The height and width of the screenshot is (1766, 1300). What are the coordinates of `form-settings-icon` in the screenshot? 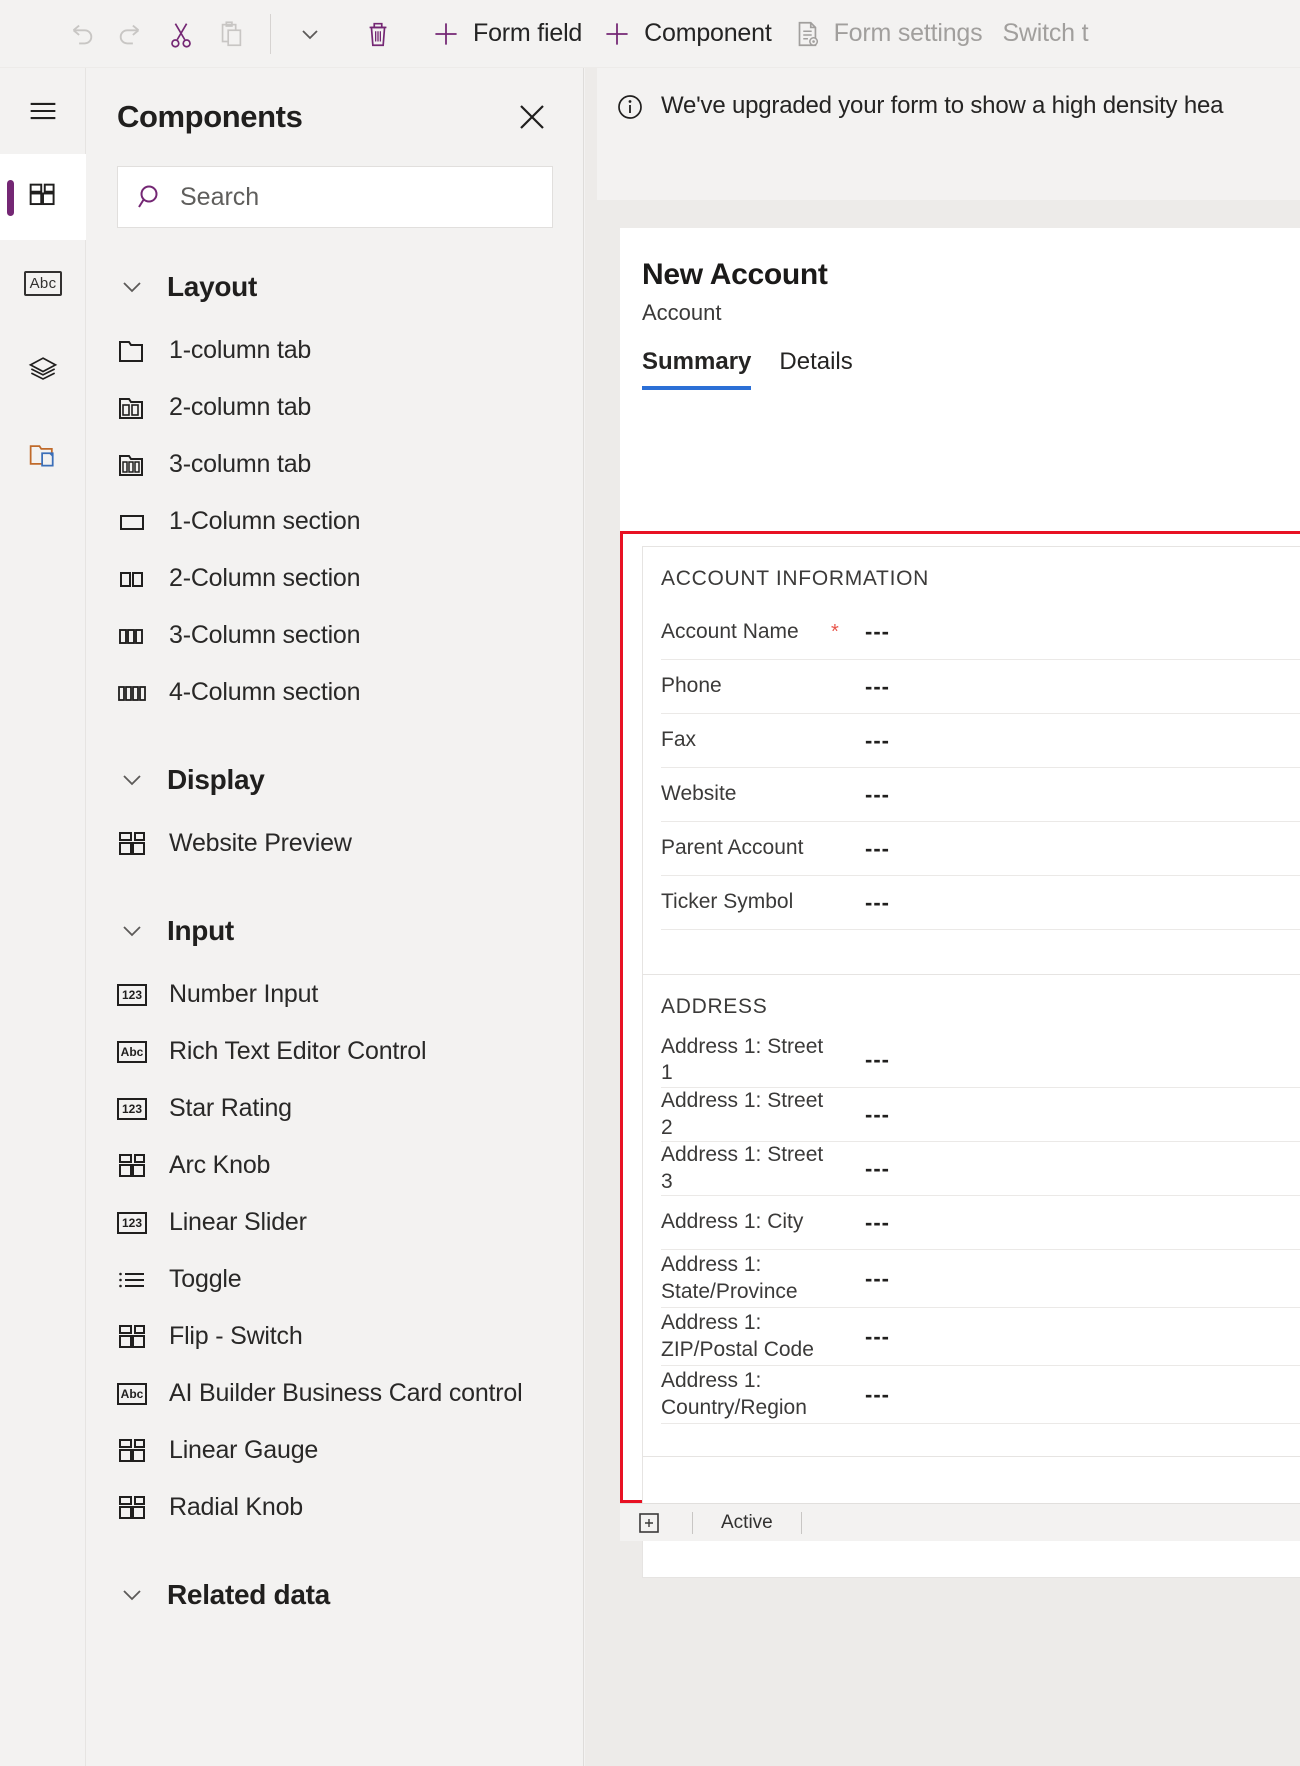 It's located at (807, 34).